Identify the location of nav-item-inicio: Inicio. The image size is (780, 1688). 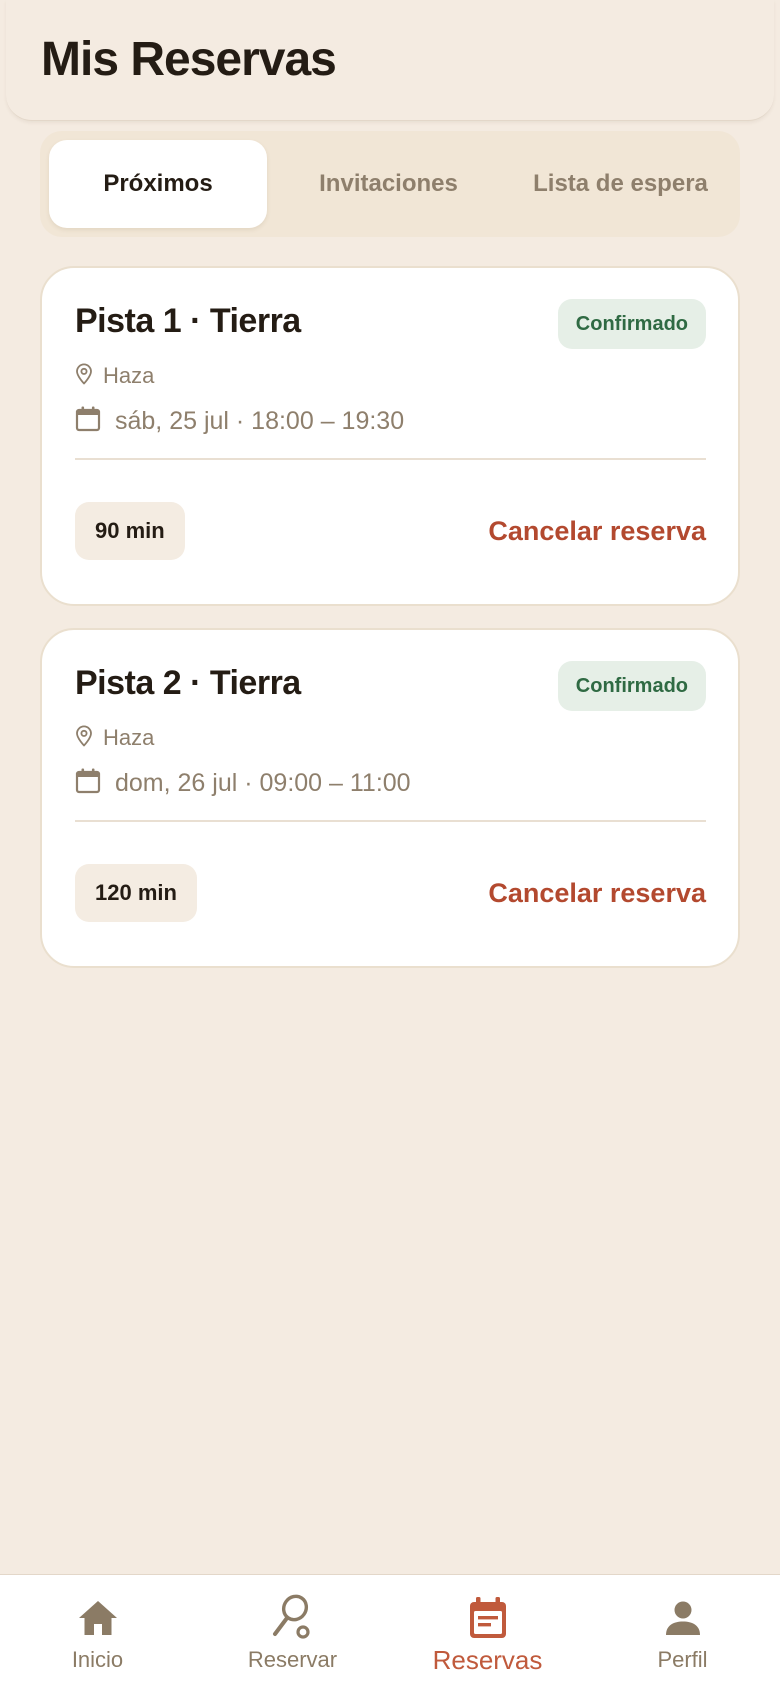
(97, 1631).